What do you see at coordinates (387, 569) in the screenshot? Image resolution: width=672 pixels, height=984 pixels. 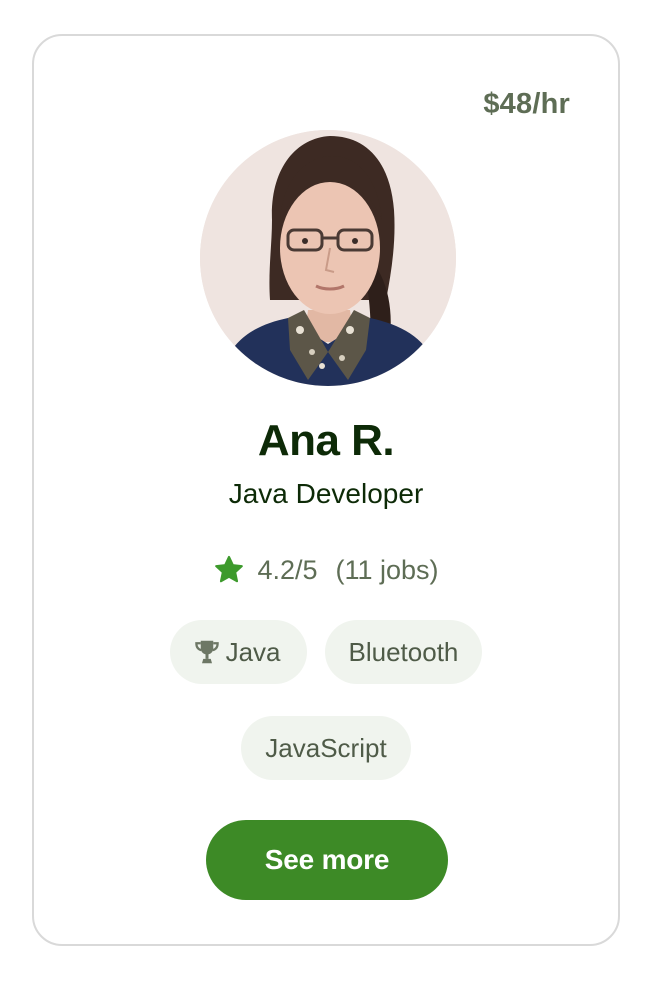 I see `jobs-count: (11 jobs)` at bounding box center [387, 569].